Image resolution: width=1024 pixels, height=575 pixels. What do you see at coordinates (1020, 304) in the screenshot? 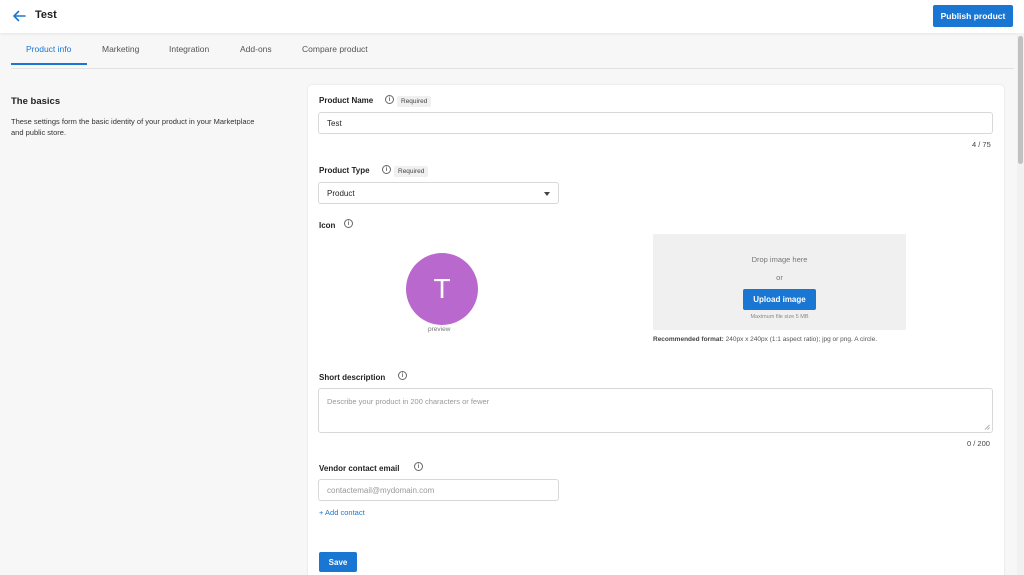
I see `page-scrollbar` at bounding box center [1020, 304].